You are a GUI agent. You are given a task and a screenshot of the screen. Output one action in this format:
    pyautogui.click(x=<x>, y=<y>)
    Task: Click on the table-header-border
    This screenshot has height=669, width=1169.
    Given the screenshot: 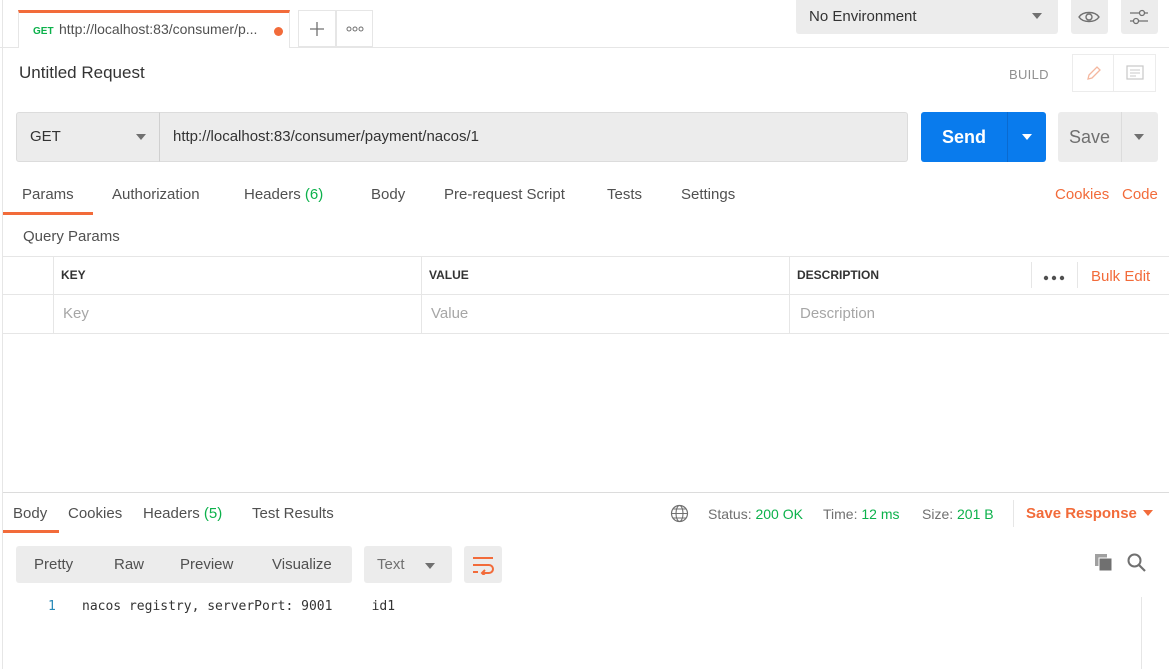 What is the action you would take?
    pyautogui.click(x=586, y=294)
    